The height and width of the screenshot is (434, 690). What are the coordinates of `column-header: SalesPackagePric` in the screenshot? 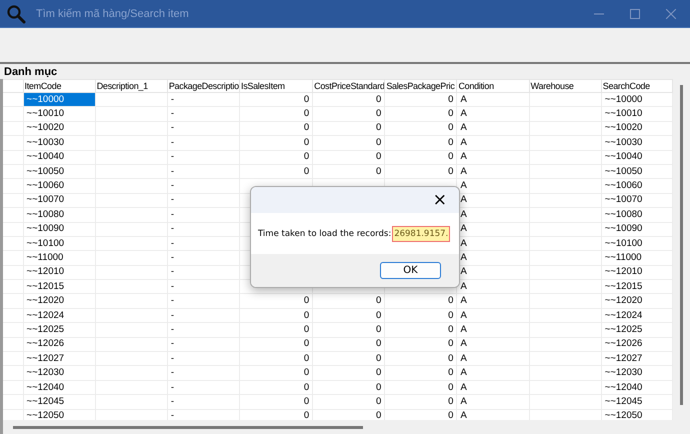 It's located at (420, 86).